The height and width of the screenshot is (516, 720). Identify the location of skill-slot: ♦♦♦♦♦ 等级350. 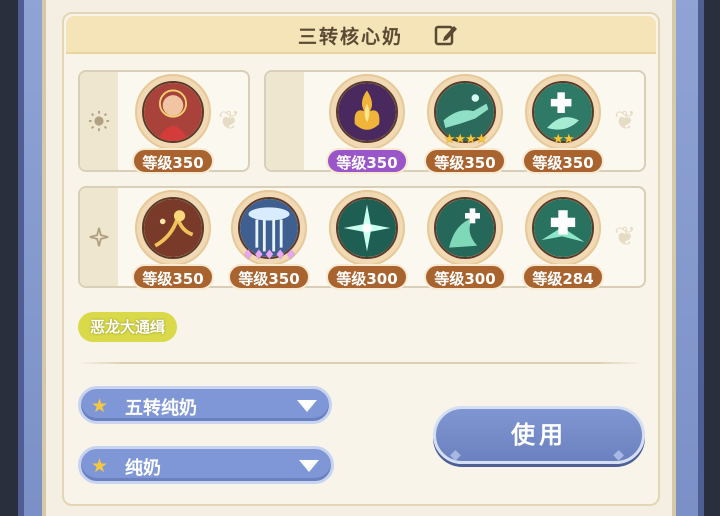
(269, 240).